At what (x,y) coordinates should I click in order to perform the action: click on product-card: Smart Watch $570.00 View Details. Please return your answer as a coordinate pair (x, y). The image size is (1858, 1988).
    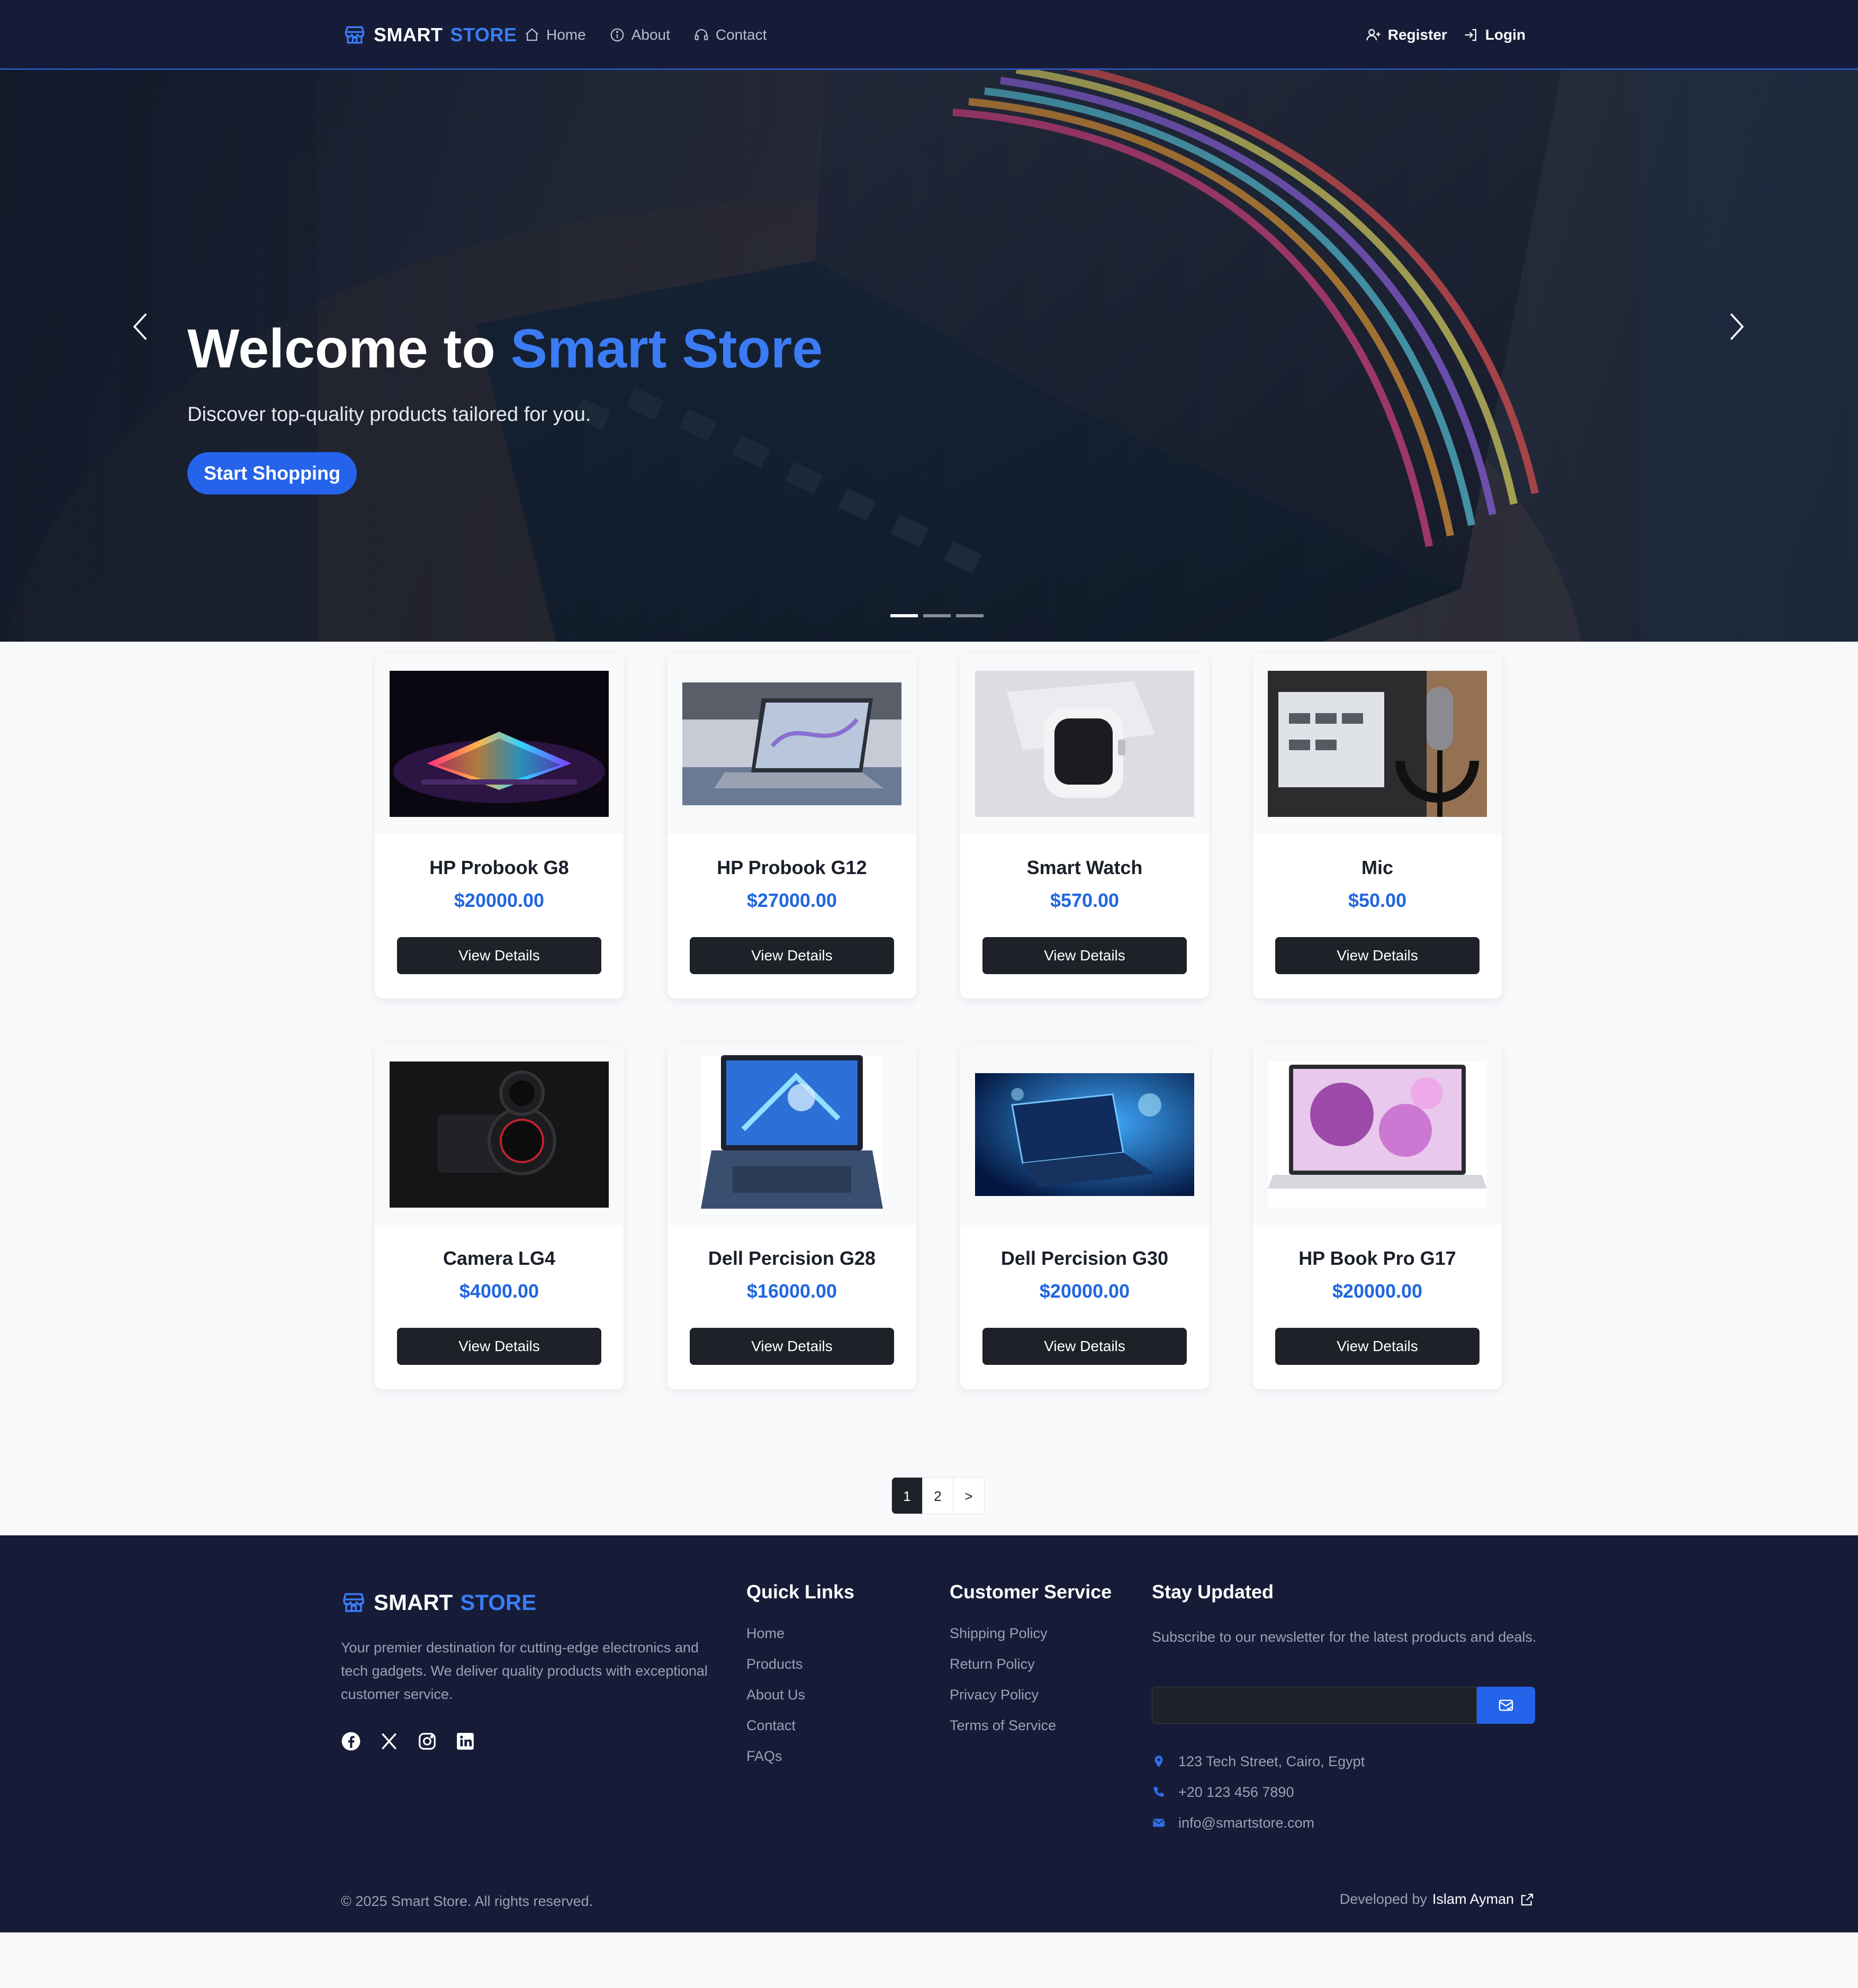
    Looking at the image, I should click on (1084, 826).